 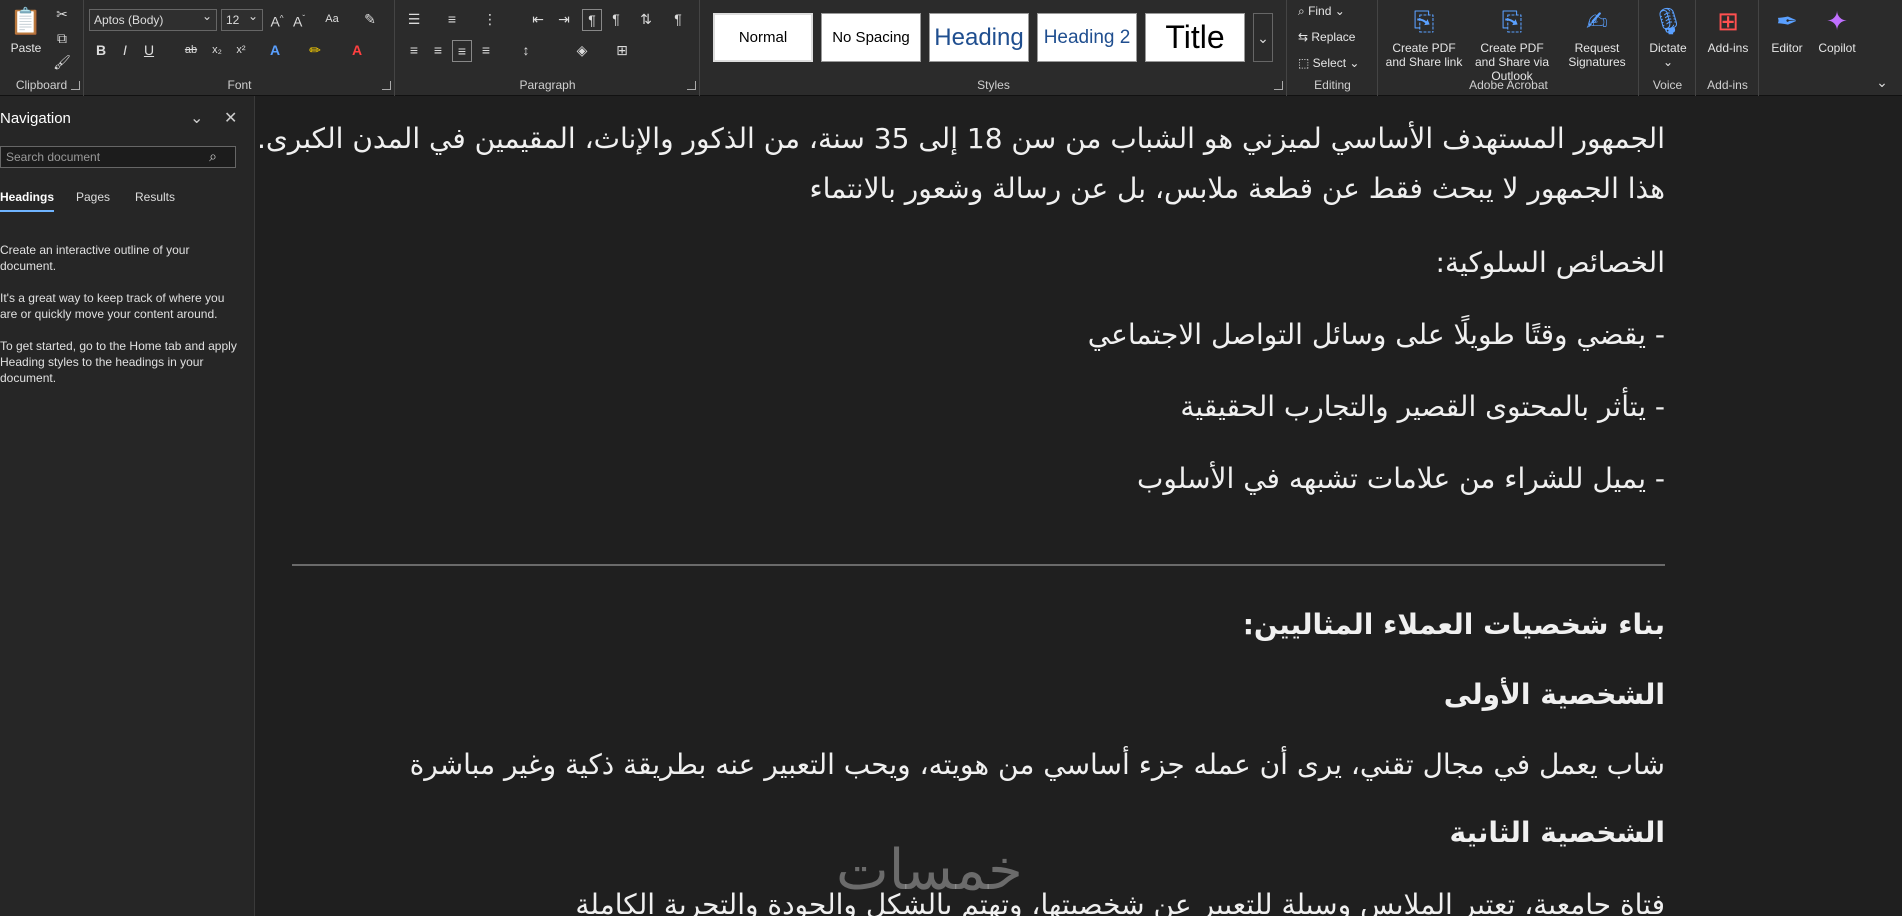 What do you see at coordinates (1668, 21) in the screenshot?
I see `microphone-icon: 🎙` at bounding box center [1668, 21].